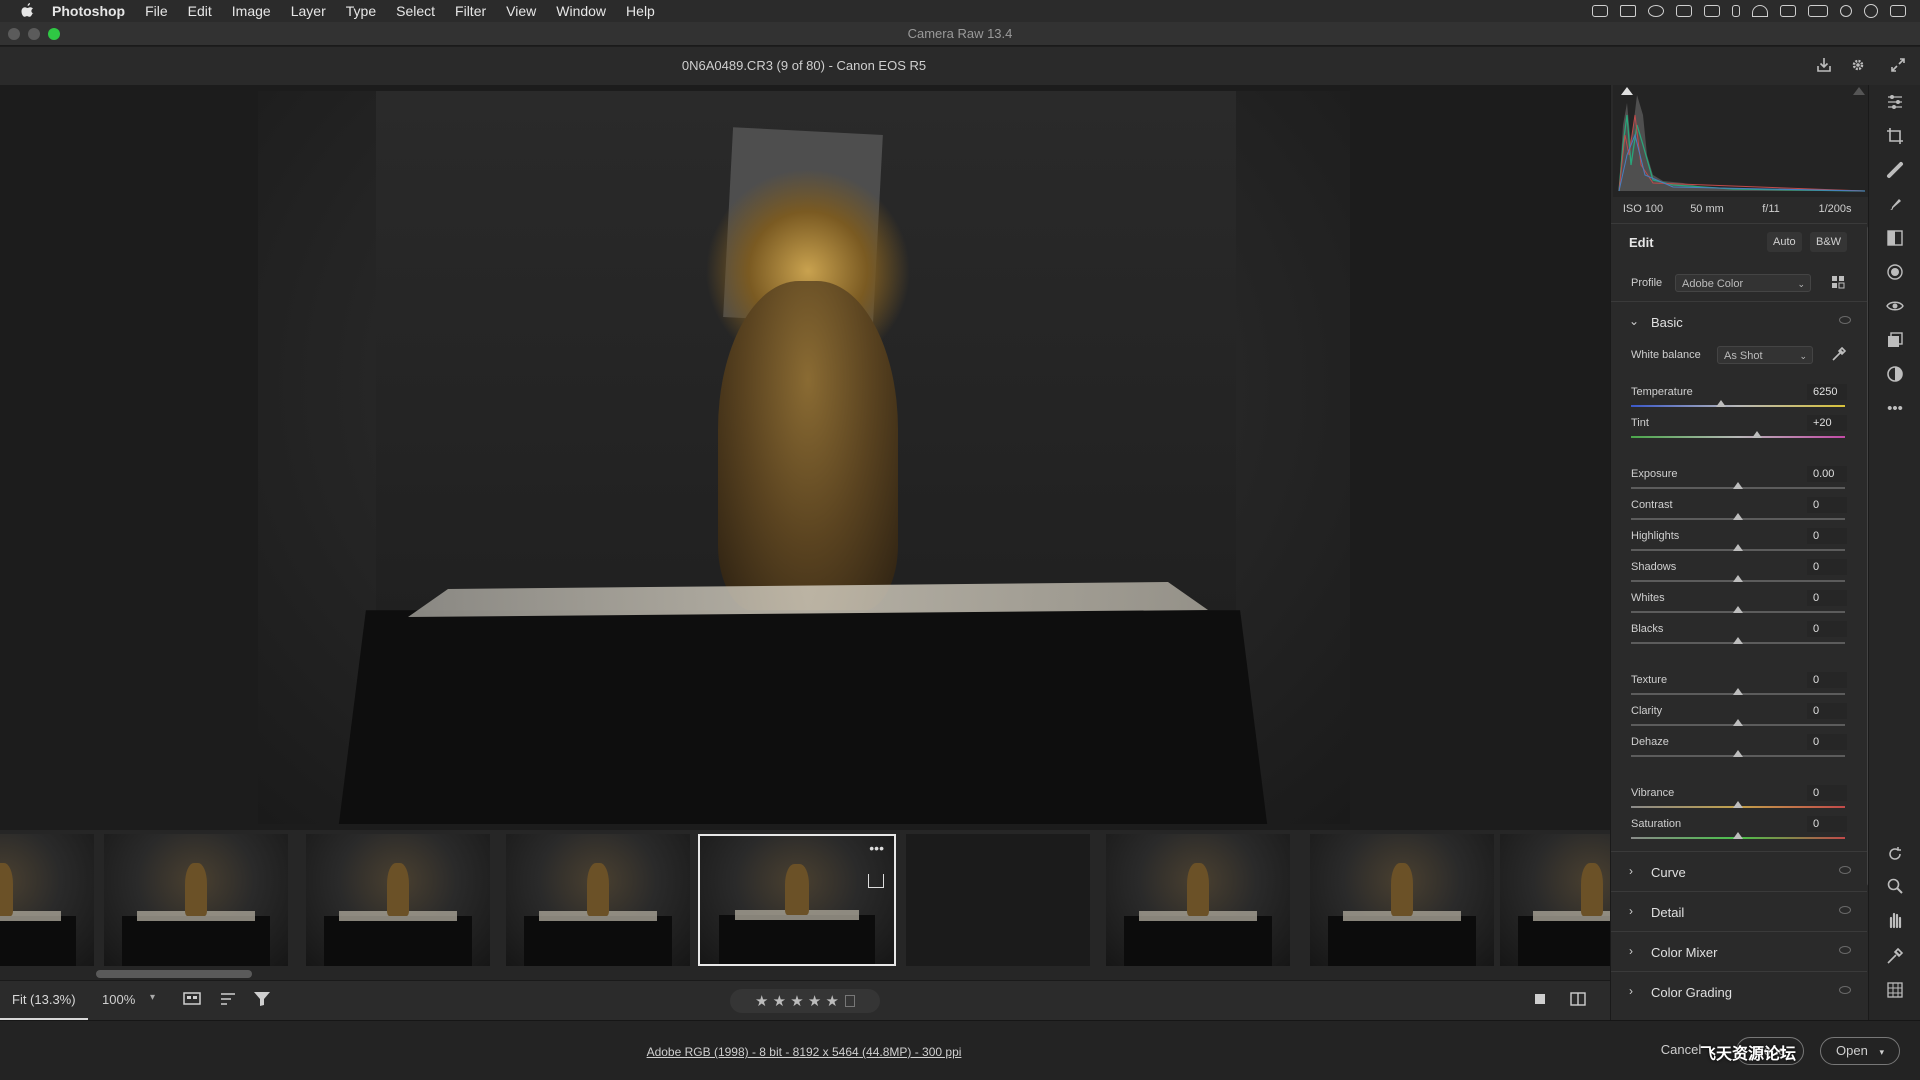  What do you see at coordinates (521, 11) in the screenshot?
I see `menu-view: View` at bounding box center [521, 11].